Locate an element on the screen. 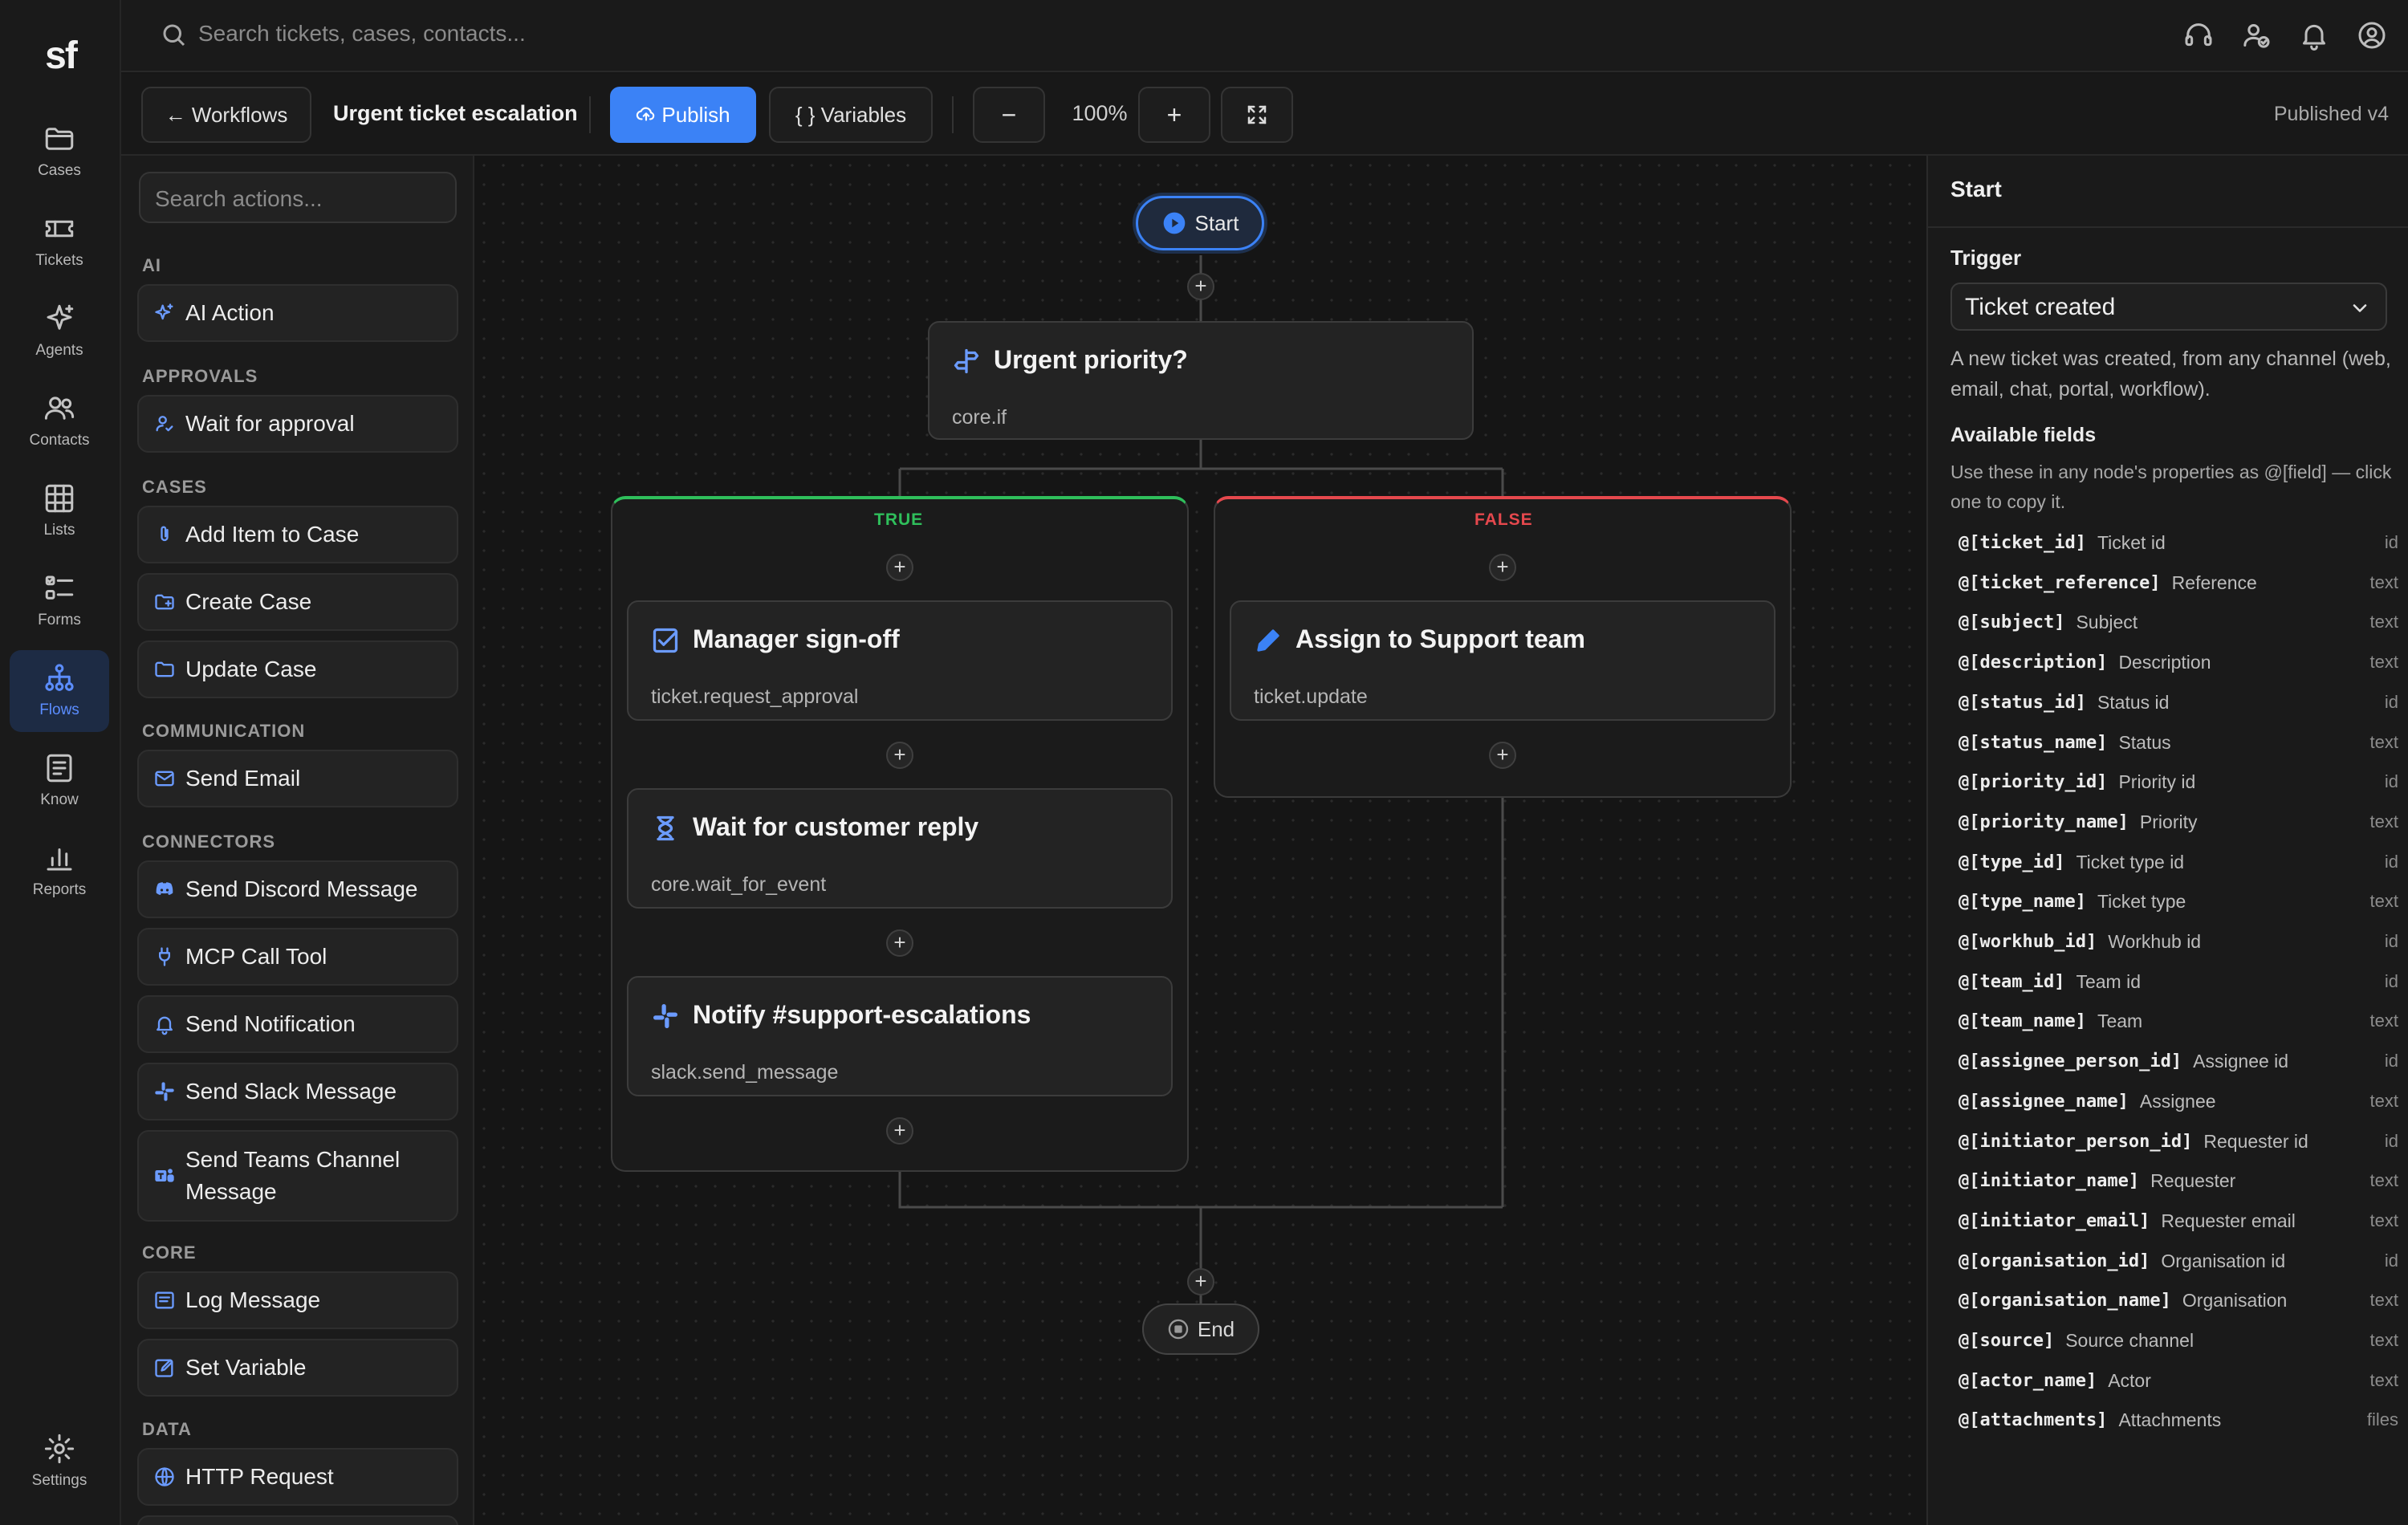  published-status: Published v4 is located at coordinates (2331, 114).